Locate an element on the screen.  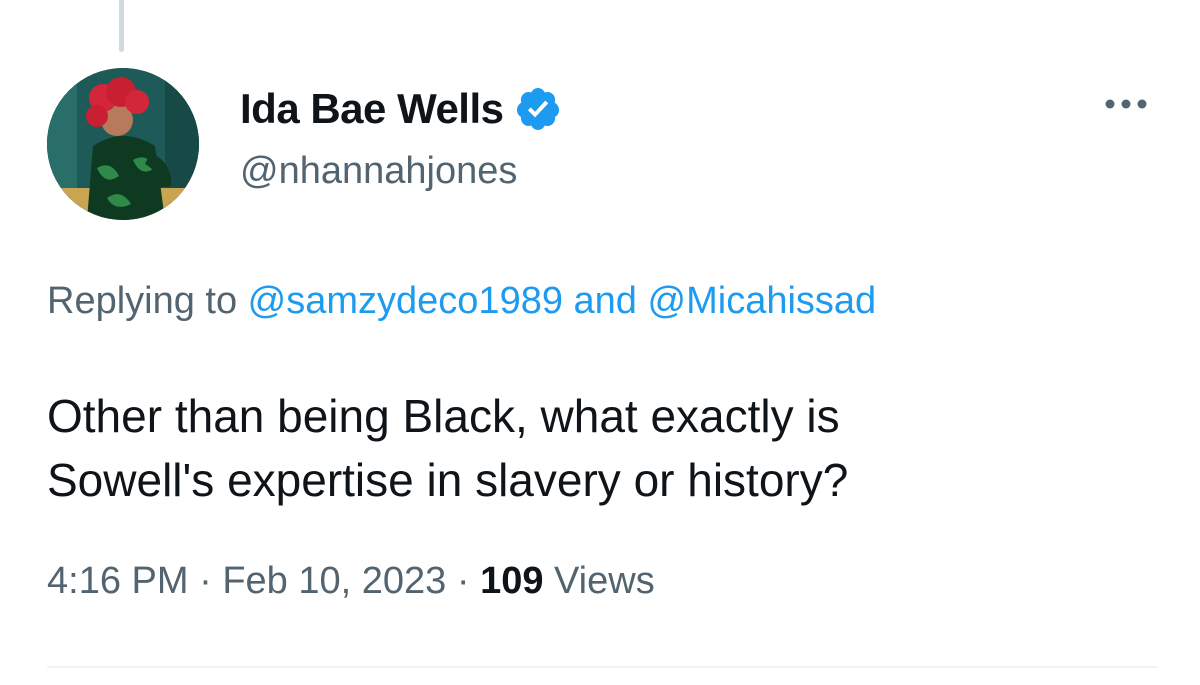
divider is located at coordinates (602, 667).